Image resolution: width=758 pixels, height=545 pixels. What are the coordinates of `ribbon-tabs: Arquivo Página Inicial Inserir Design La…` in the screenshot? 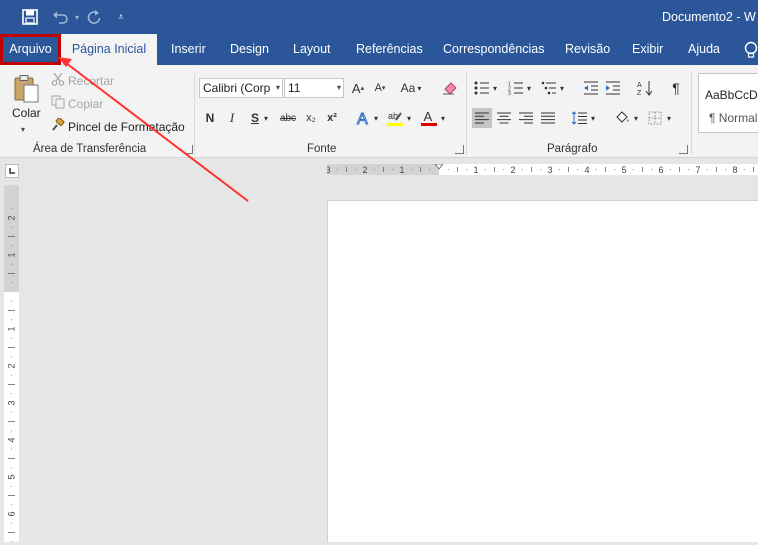 It's located at (379, 49).